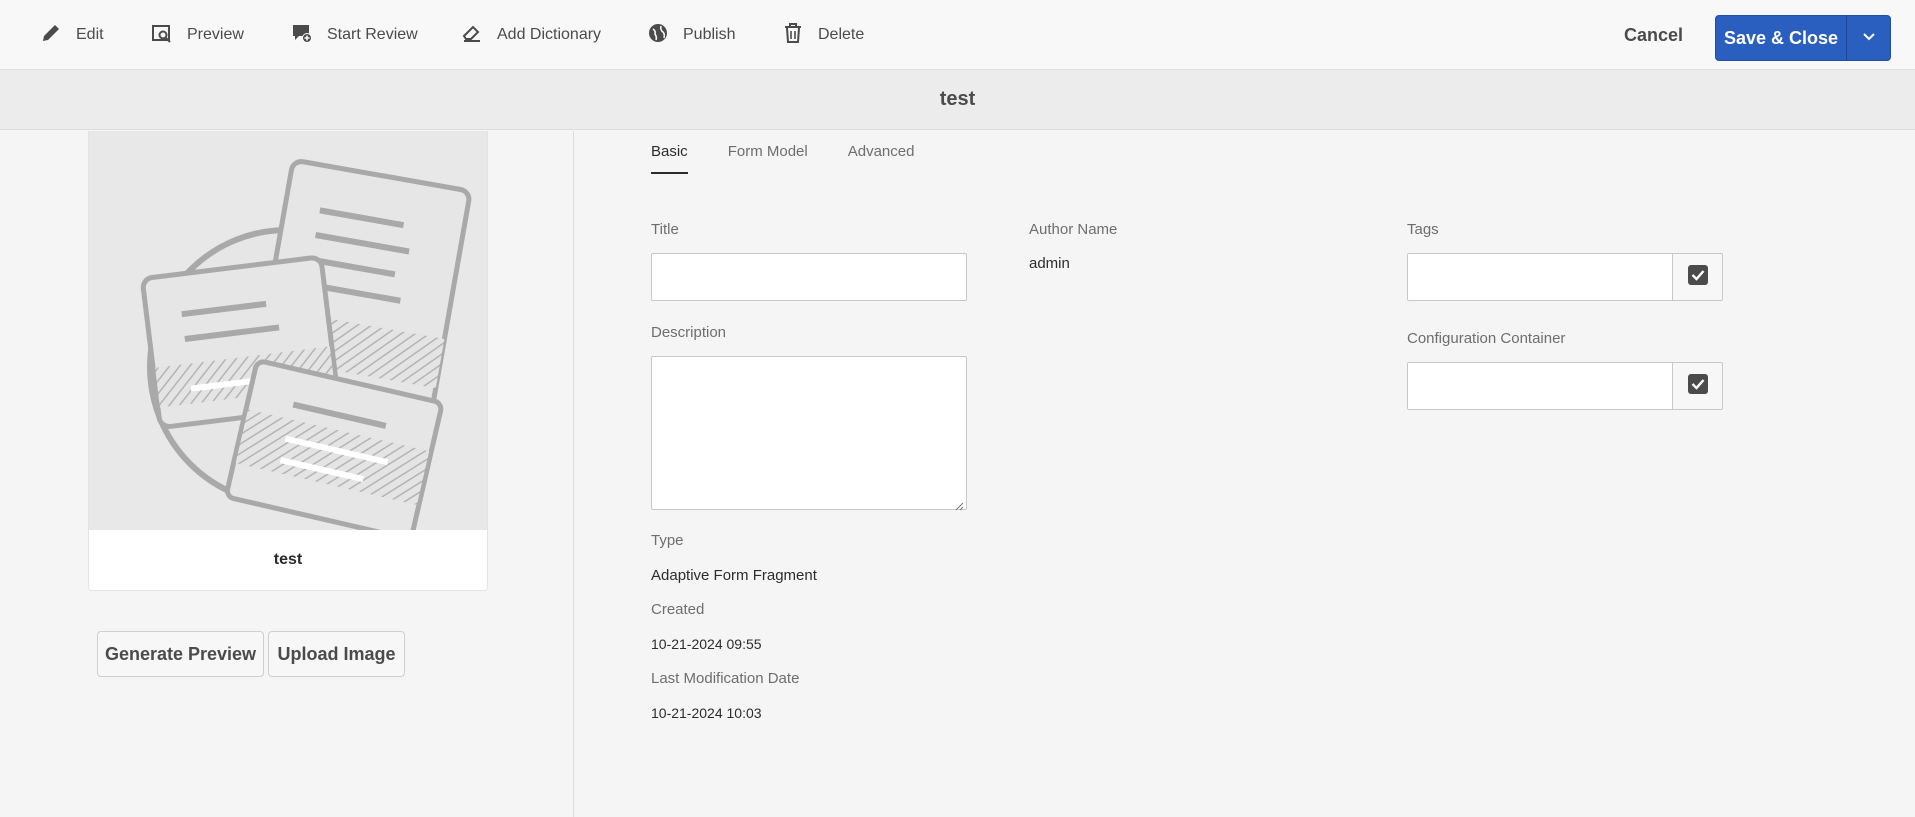 Image resolution: width=1915 pixels, height=817 pixels. Describe the element at coordinates (1423, 229) in the screenshot. I see `tags-label: Tags` at that location.